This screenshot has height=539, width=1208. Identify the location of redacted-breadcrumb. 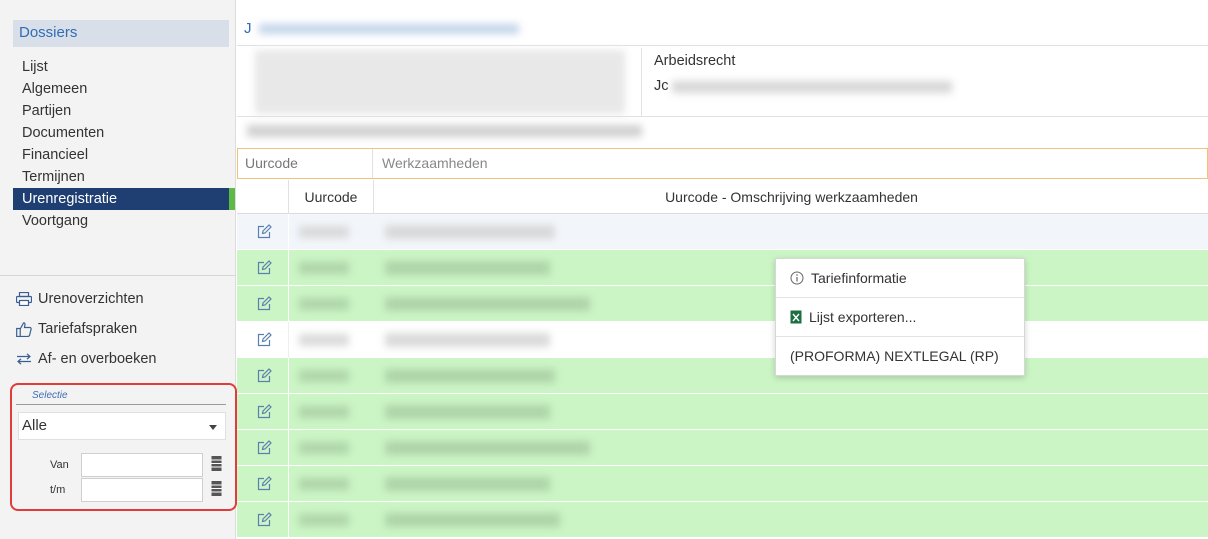
(444, 131).